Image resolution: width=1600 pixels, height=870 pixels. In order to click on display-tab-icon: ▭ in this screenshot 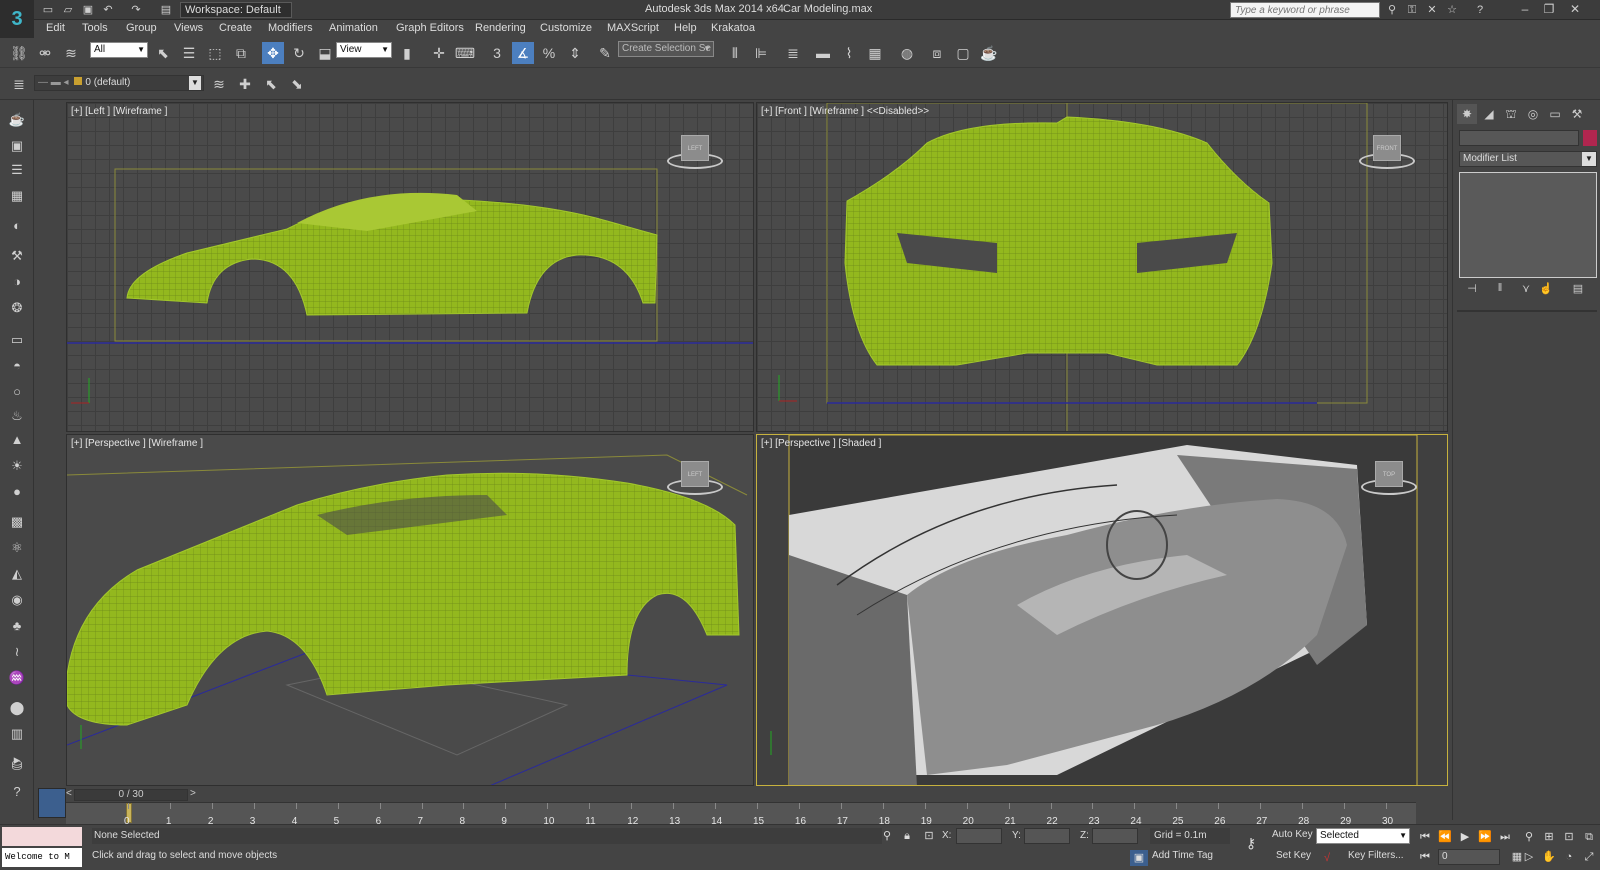, I will do `click(1555, 114)`.